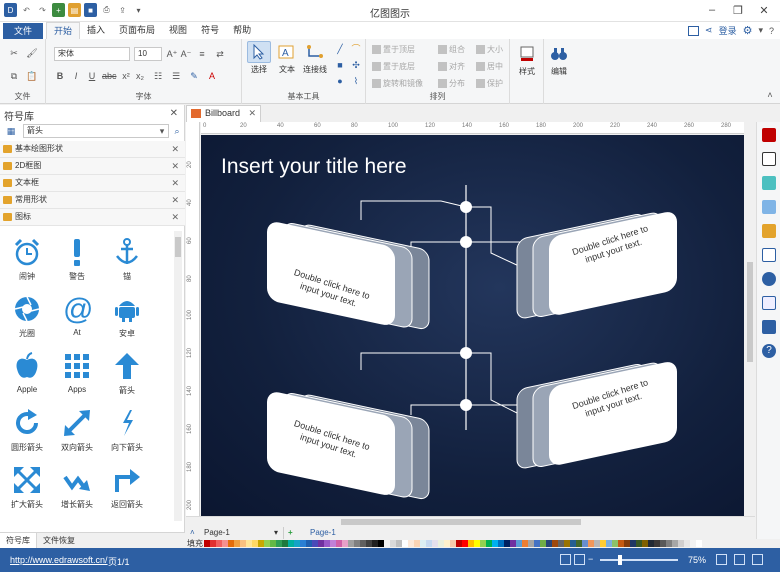 This screenshot has height=572, width=780. I want to click on collapse-ribbon-icon: ˄, so click(770, 95).